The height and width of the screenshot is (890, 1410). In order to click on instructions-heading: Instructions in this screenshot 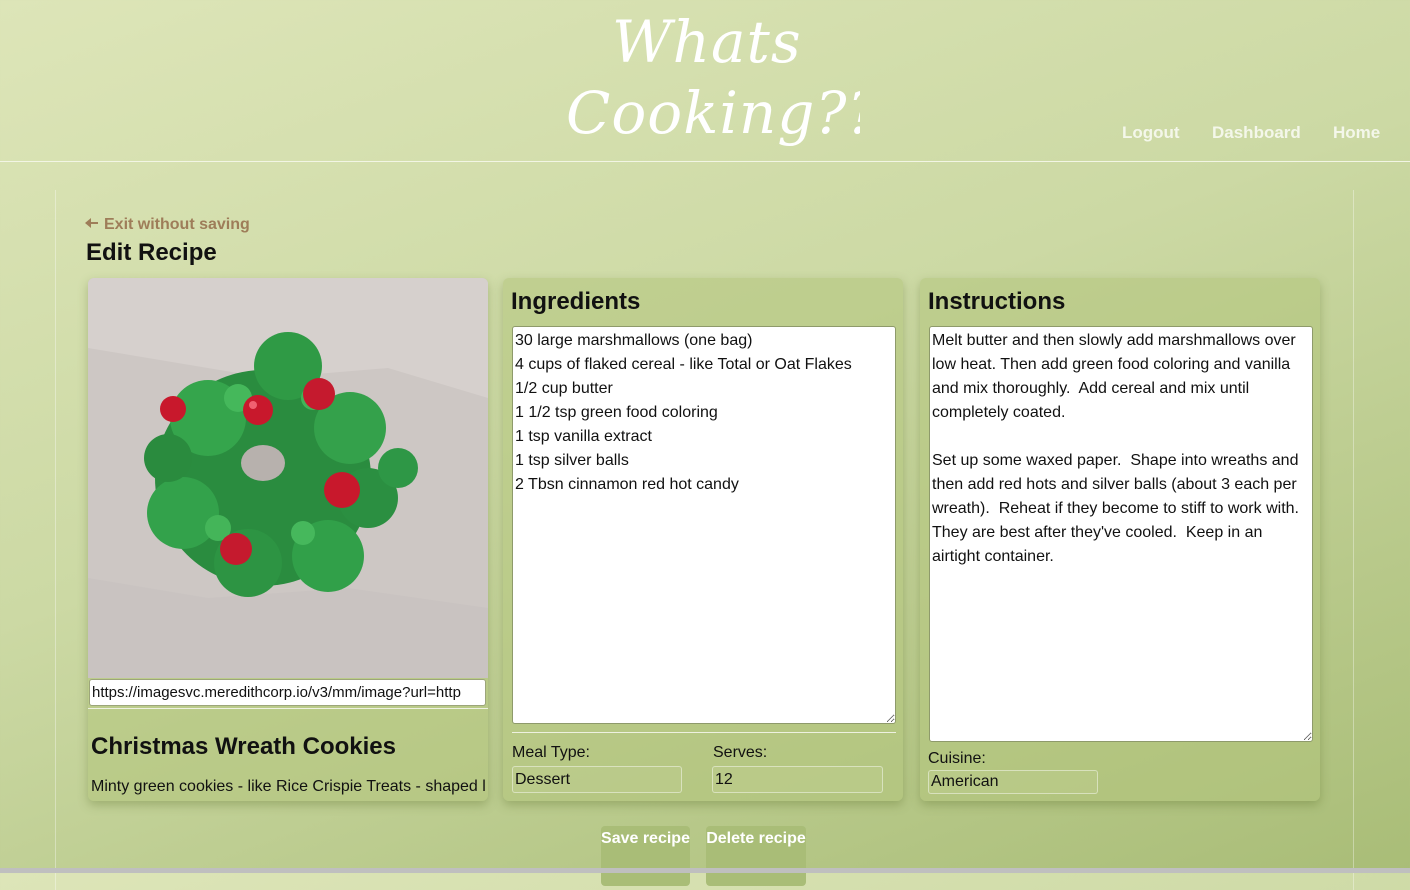, I will do `click(997, 301)`.